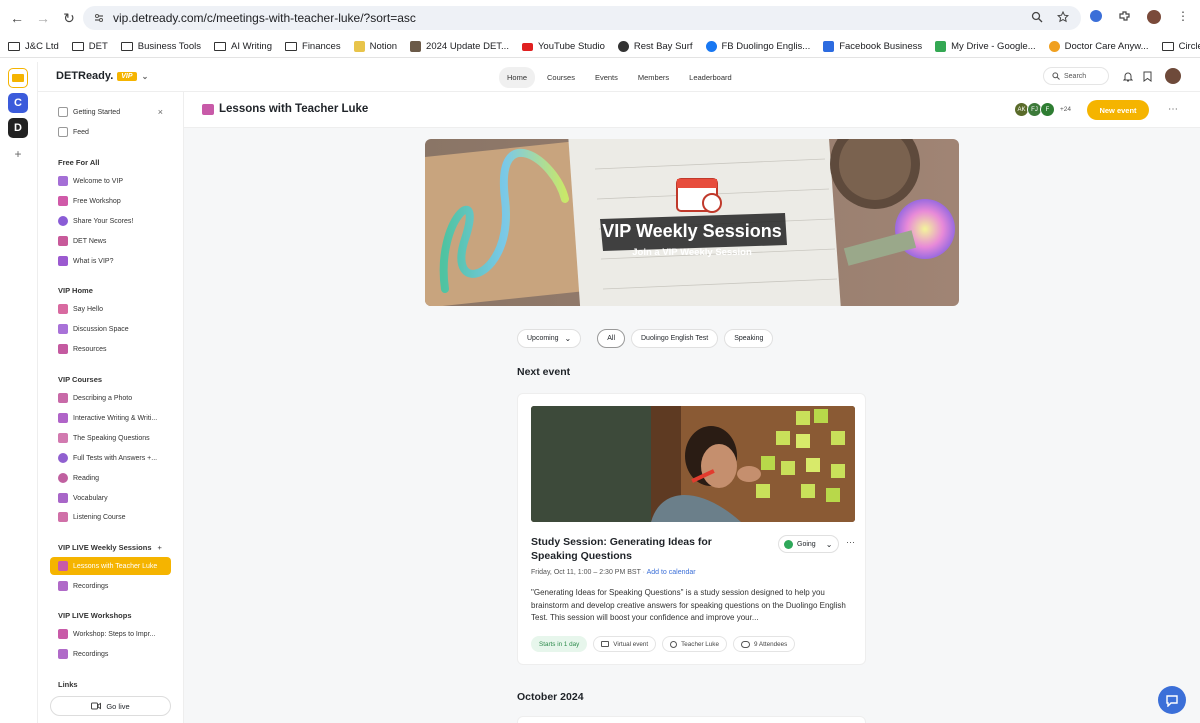  Describe the element at coordinates (63, 112) in the screenshot. I see `checklist-icon` at that location.